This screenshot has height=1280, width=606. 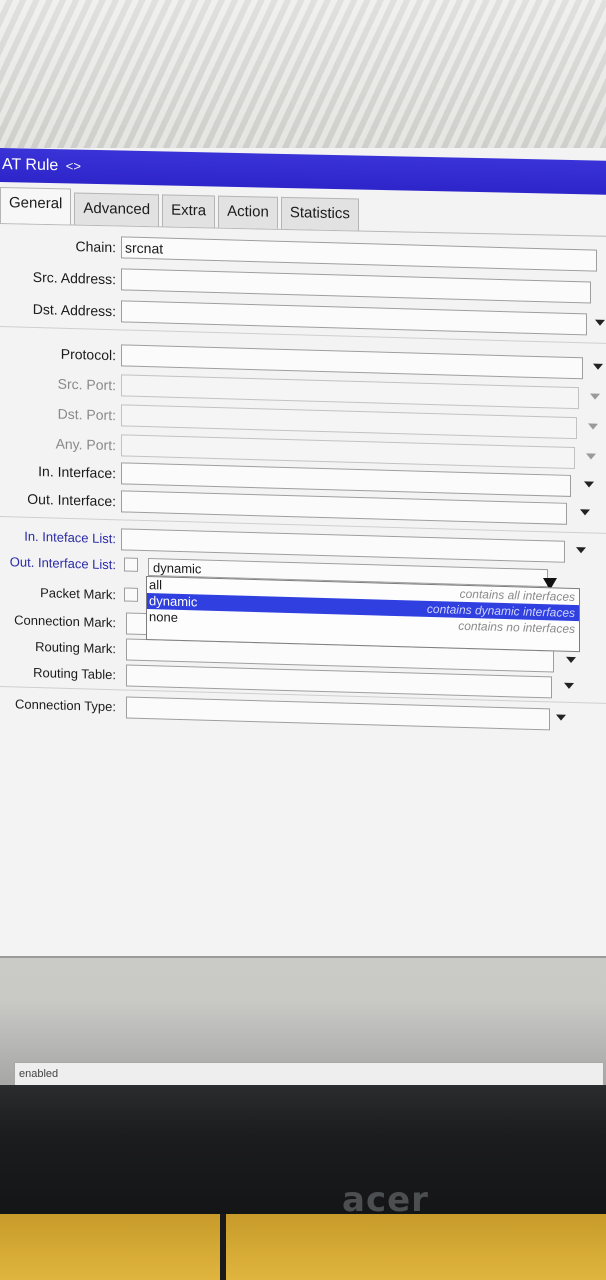 What do you see at coordinates (86, 384) in the screenshot?
I see `src-port-label: Src. Port:` at bounding box center [86, 384].